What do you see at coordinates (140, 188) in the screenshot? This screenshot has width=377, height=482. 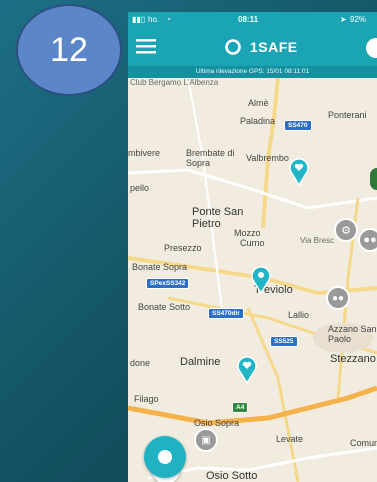 I see `place-label: pello` at bounding box center [140, 188].